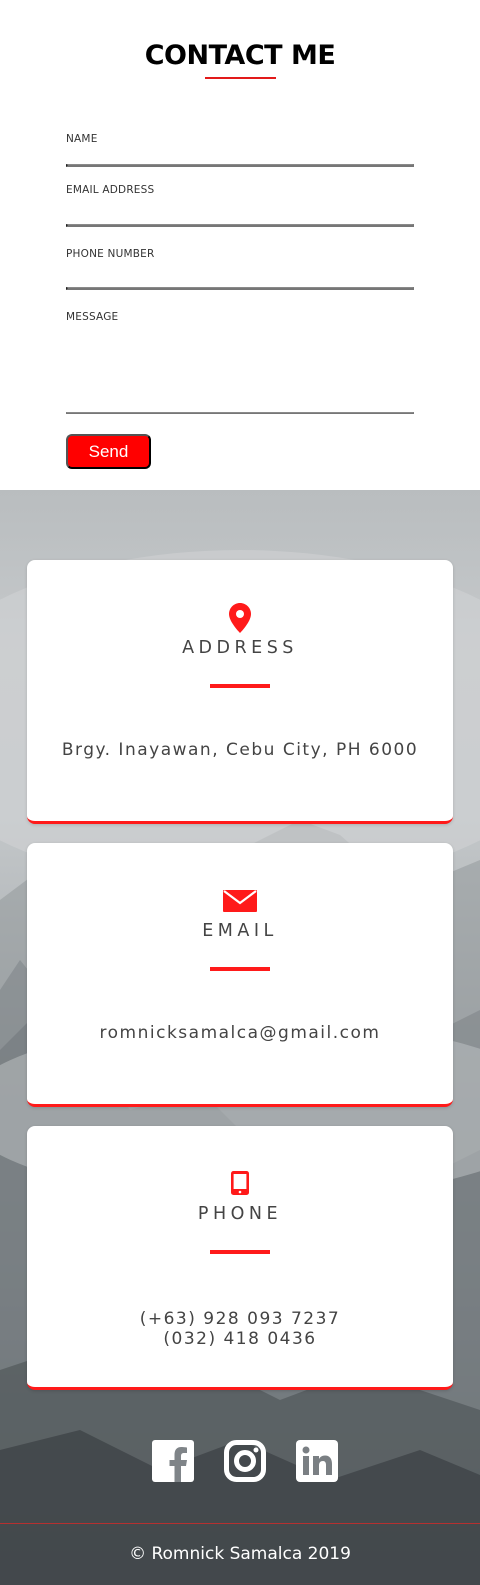 The width and height of the screenshot is (480, 1585). What do you see at coordinates (240, 55) in the screenshot?
I see `page-title: CONTACT ME` at bounding box center [240, 55].